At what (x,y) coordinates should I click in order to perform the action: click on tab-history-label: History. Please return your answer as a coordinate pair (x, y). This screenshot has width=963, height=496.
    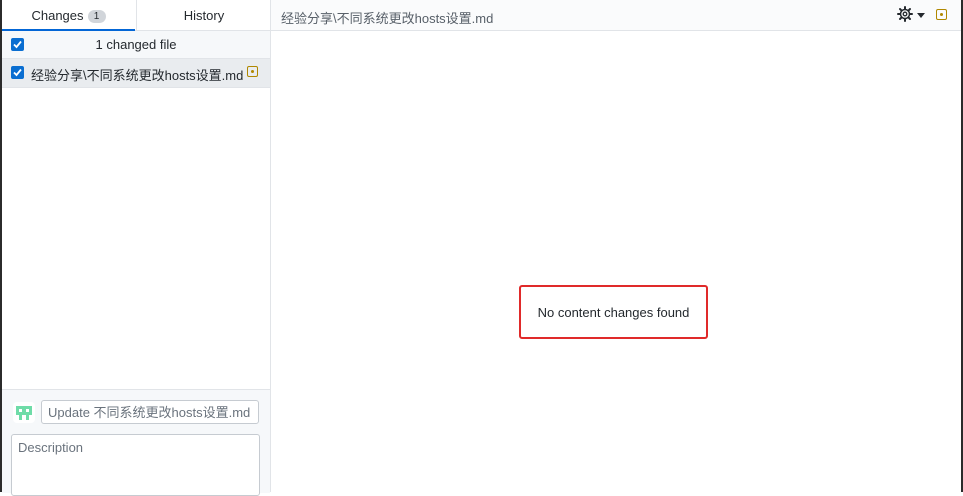
    Looking at the image, I should click on (204, 15).